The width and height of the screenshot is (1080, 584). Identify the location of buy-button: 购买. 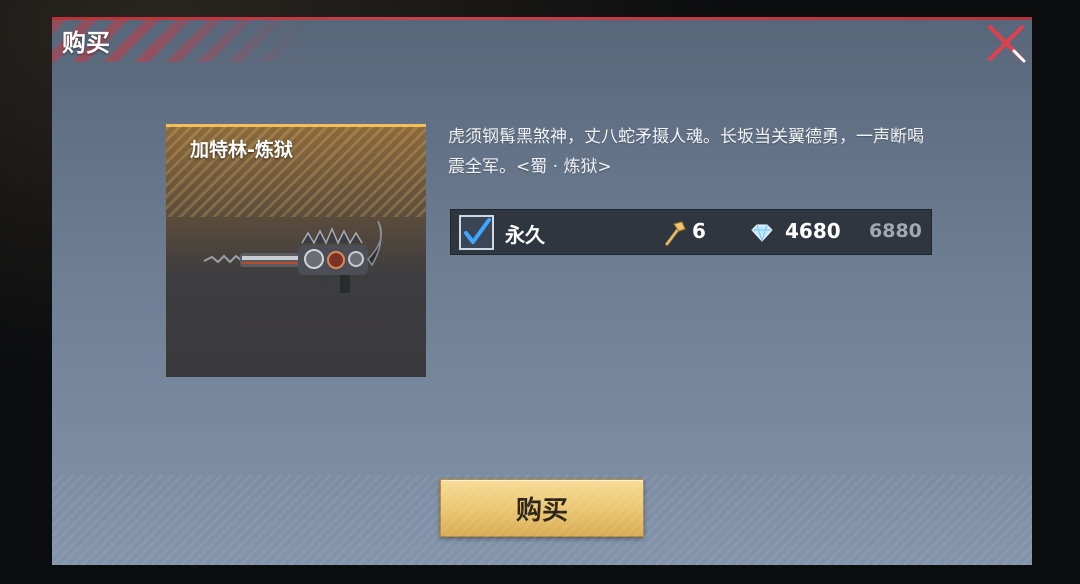
(542, 508).